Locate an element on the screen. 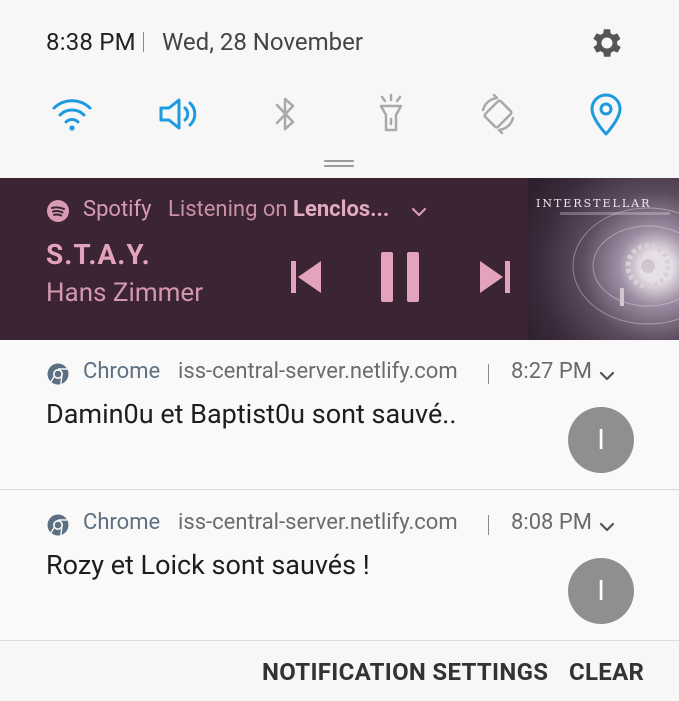  flashlight-icon is located at coordinates (391, 114).